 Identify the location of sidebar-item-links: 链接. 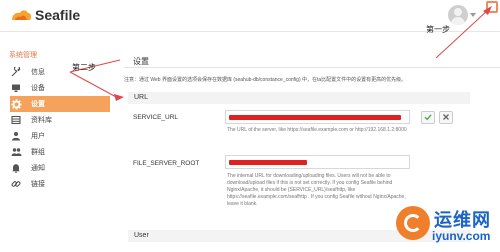
(60, 184).